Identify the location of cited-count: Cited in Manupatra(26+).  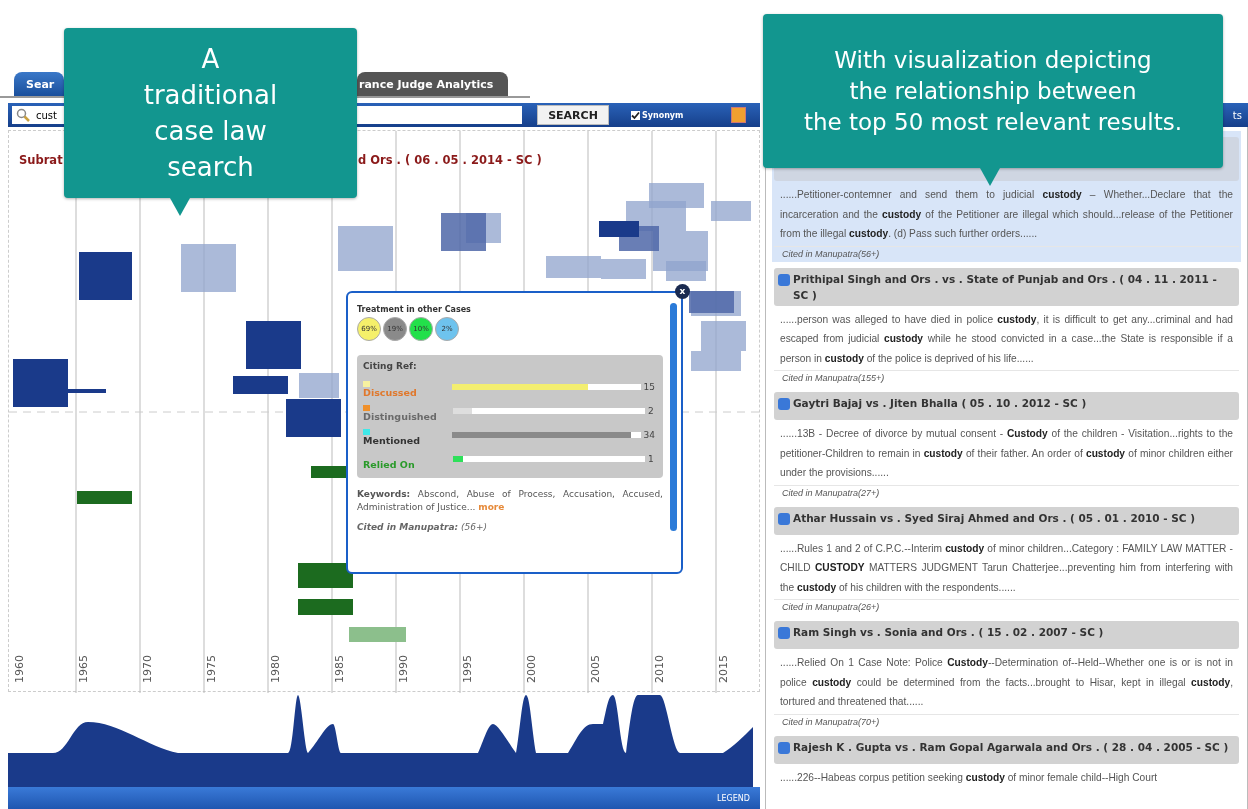
(1006, 607).